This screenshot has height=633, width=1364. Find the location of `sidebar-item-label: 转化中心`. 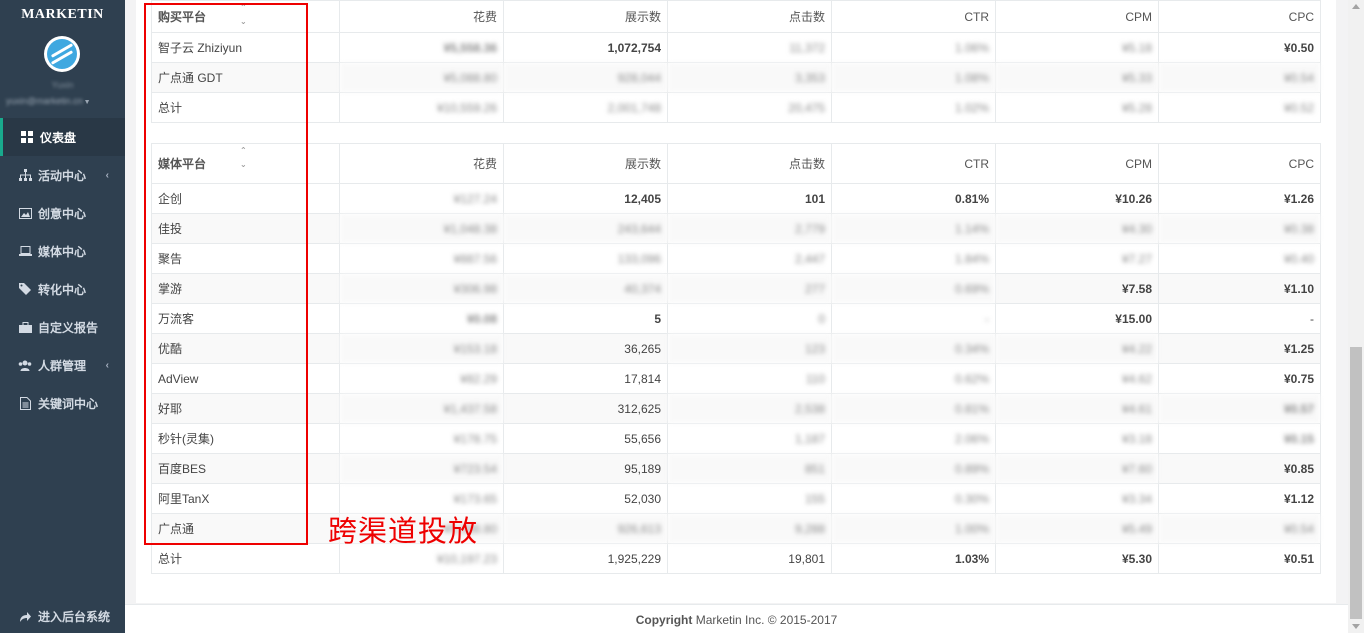

sidebar-item-label: 转化中心 is located at coordinates (62, 289).